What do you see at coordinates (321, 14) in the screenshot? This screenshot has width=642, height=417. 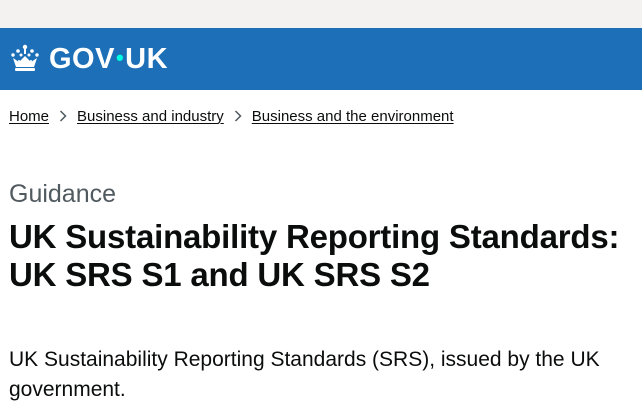 I see `top-strip` at bounding box center [321, 14].